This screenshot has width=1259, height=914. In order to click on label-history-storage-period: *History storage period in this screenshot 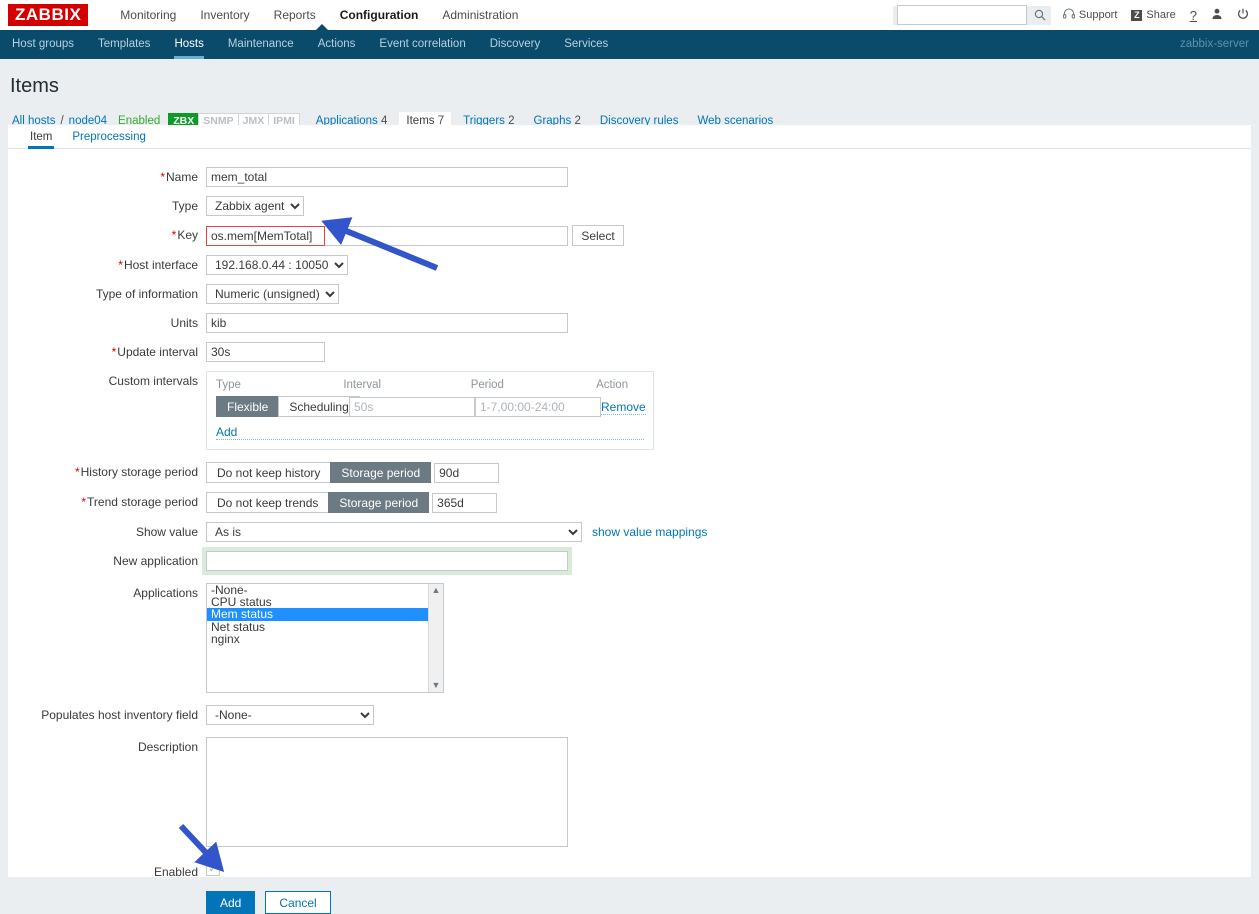, I will do `click(107, 472)`.